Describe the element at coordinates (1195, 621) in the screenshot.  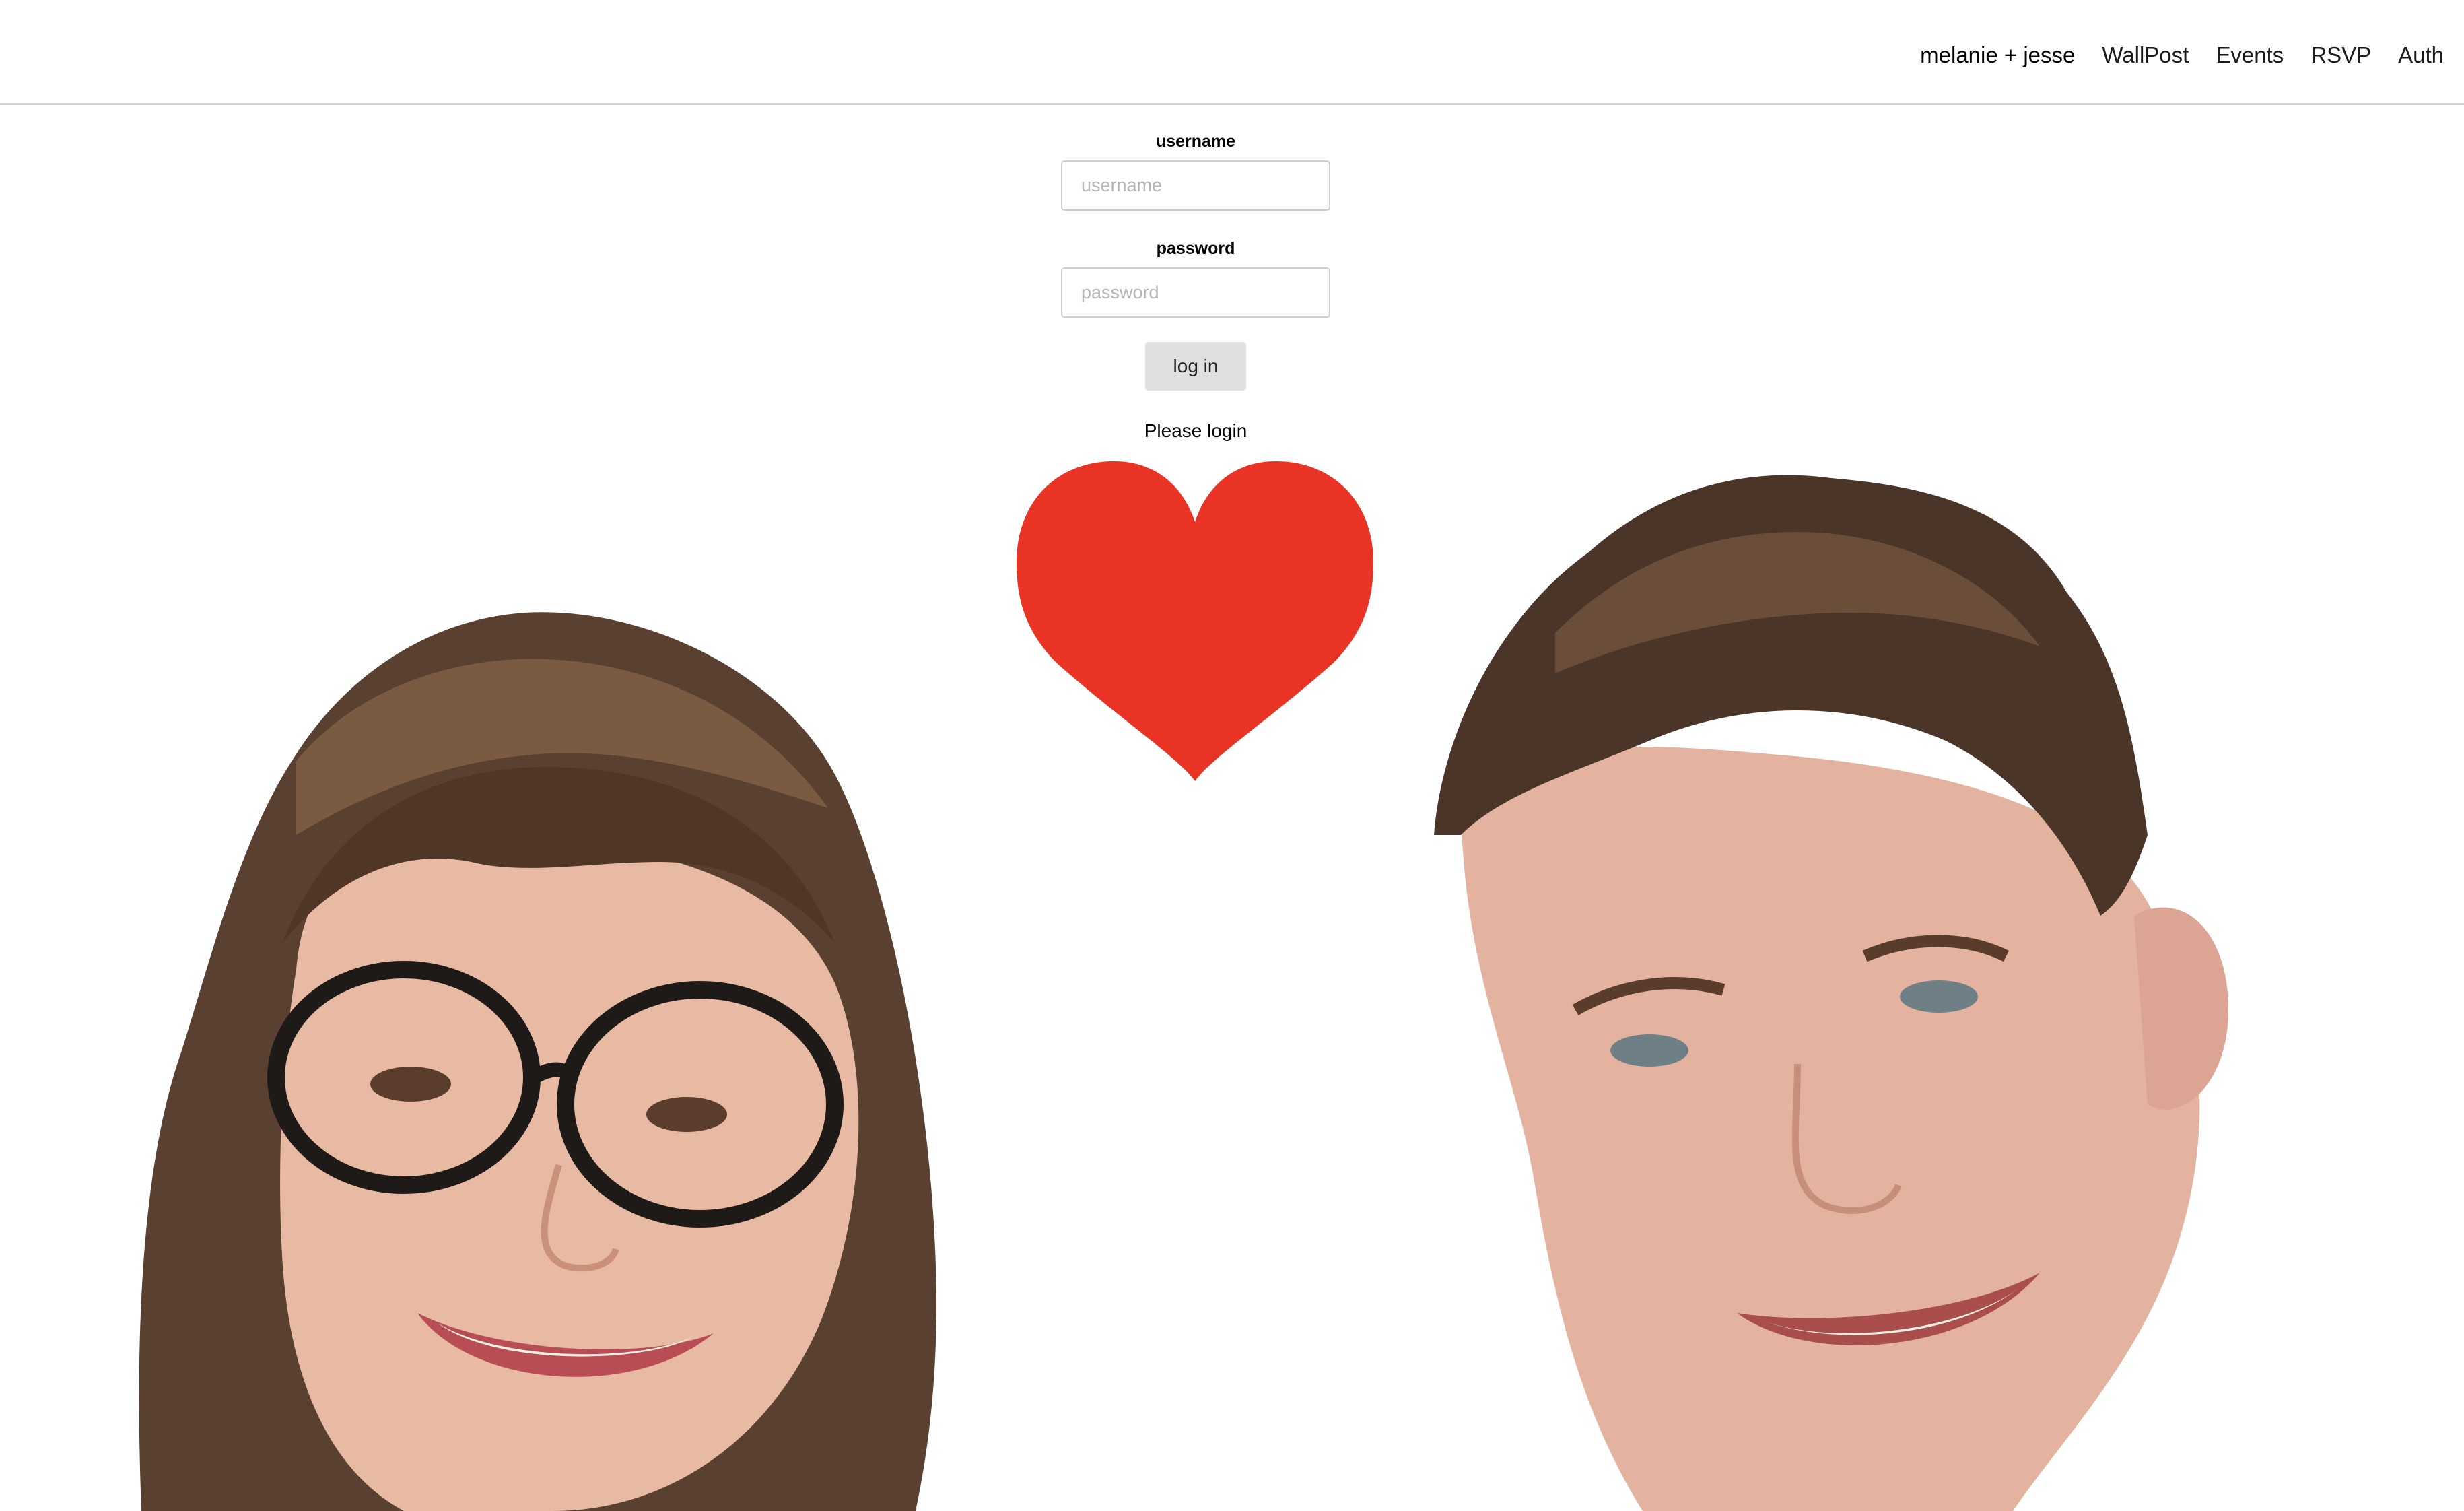
I see `heart-icon` at that location.